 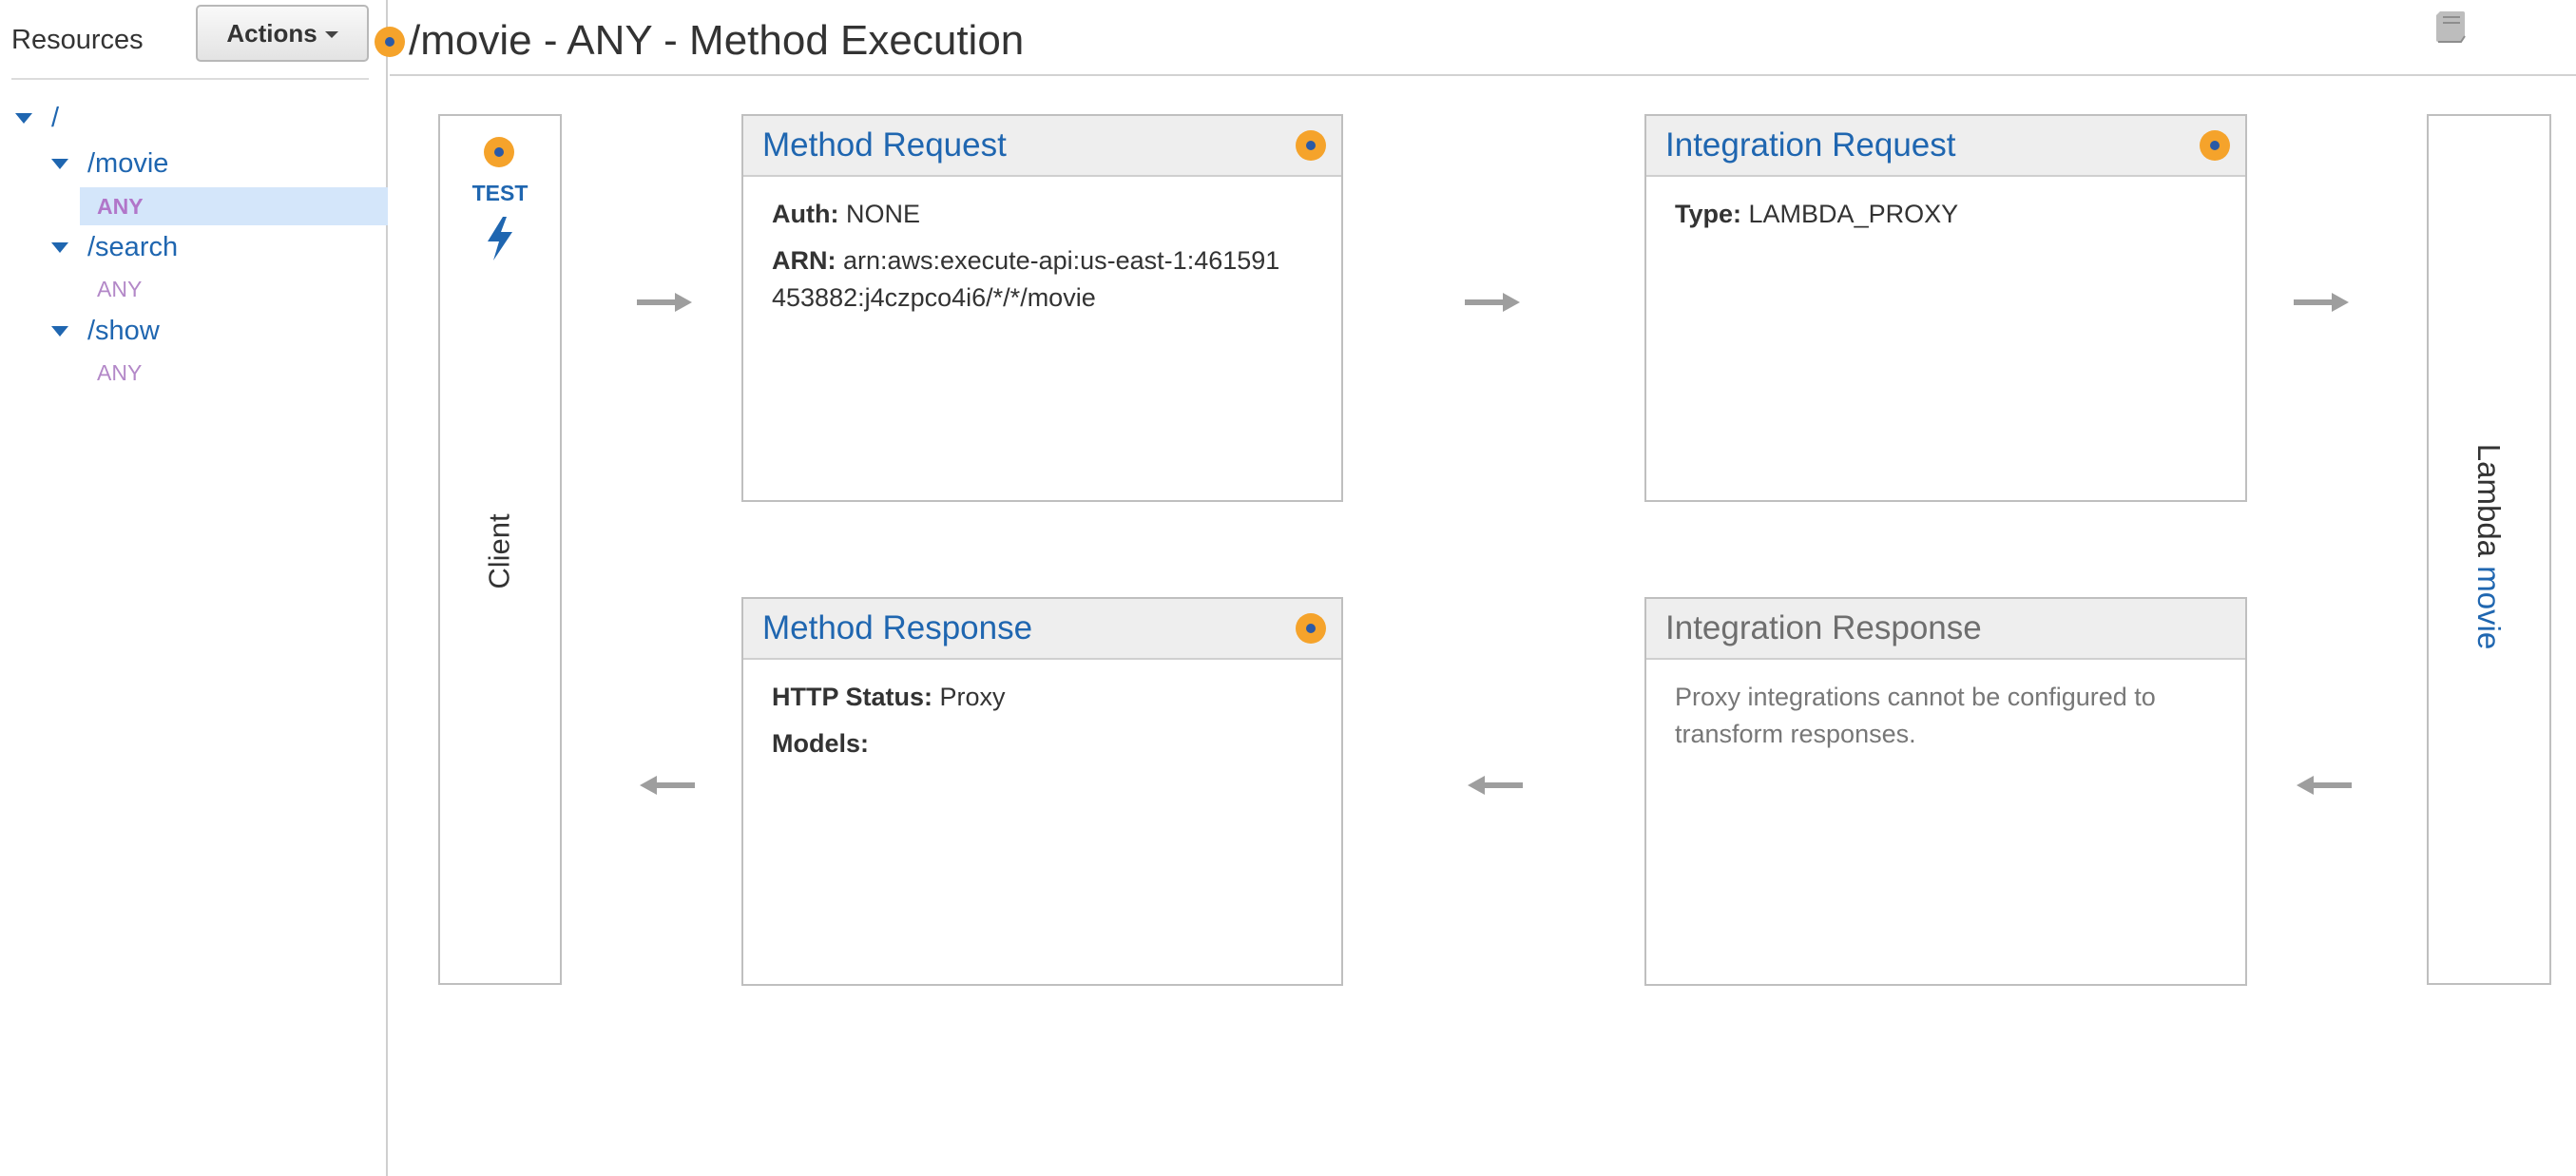 What do you see at coordinates (271, 33) in the screenshot?
I see `actions-label: Actions` at bounding box center [271, 33].